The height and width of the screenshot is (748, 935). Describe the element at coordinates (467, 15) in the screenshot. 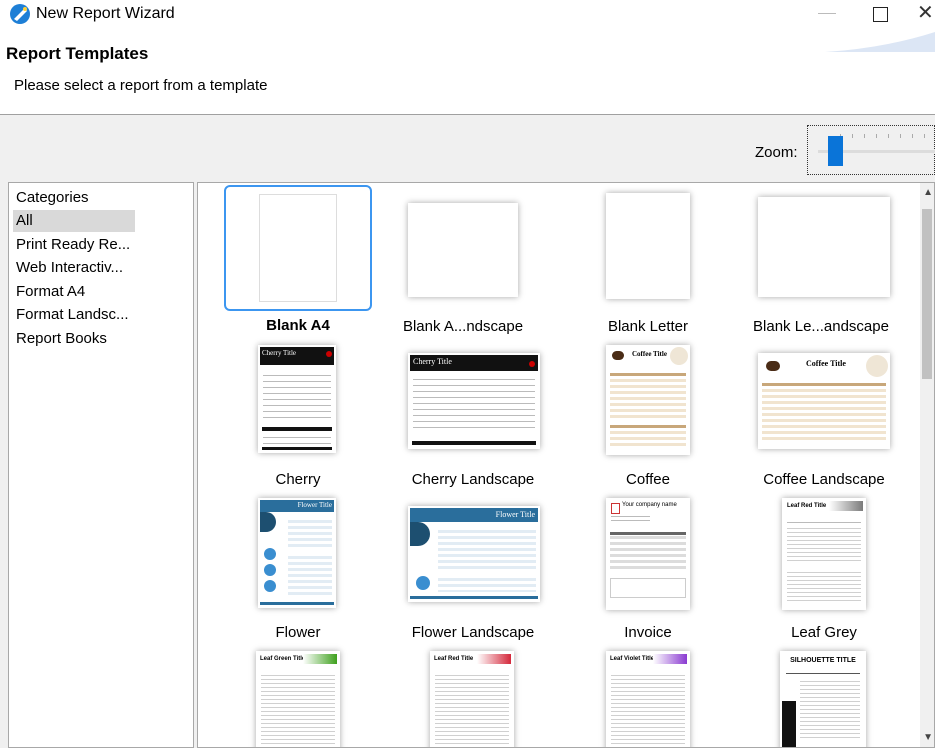

I see `title-bar: New Report Wizard ✕` at that location.